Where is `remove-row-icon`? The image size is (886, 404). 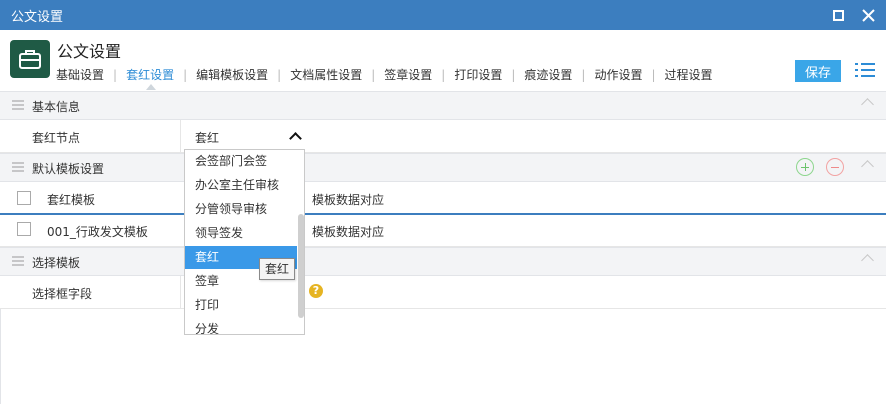
remove-row-icon is located at coordinates (835, 167).